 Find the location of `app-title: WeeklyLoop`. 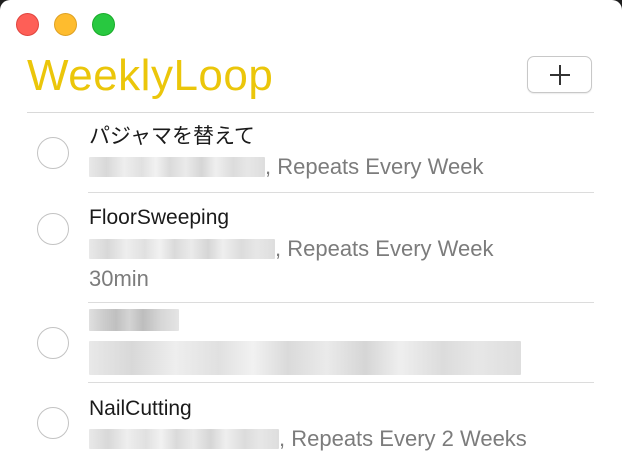

app-title: WeeklyLoop is located at coordinates (150, 75).